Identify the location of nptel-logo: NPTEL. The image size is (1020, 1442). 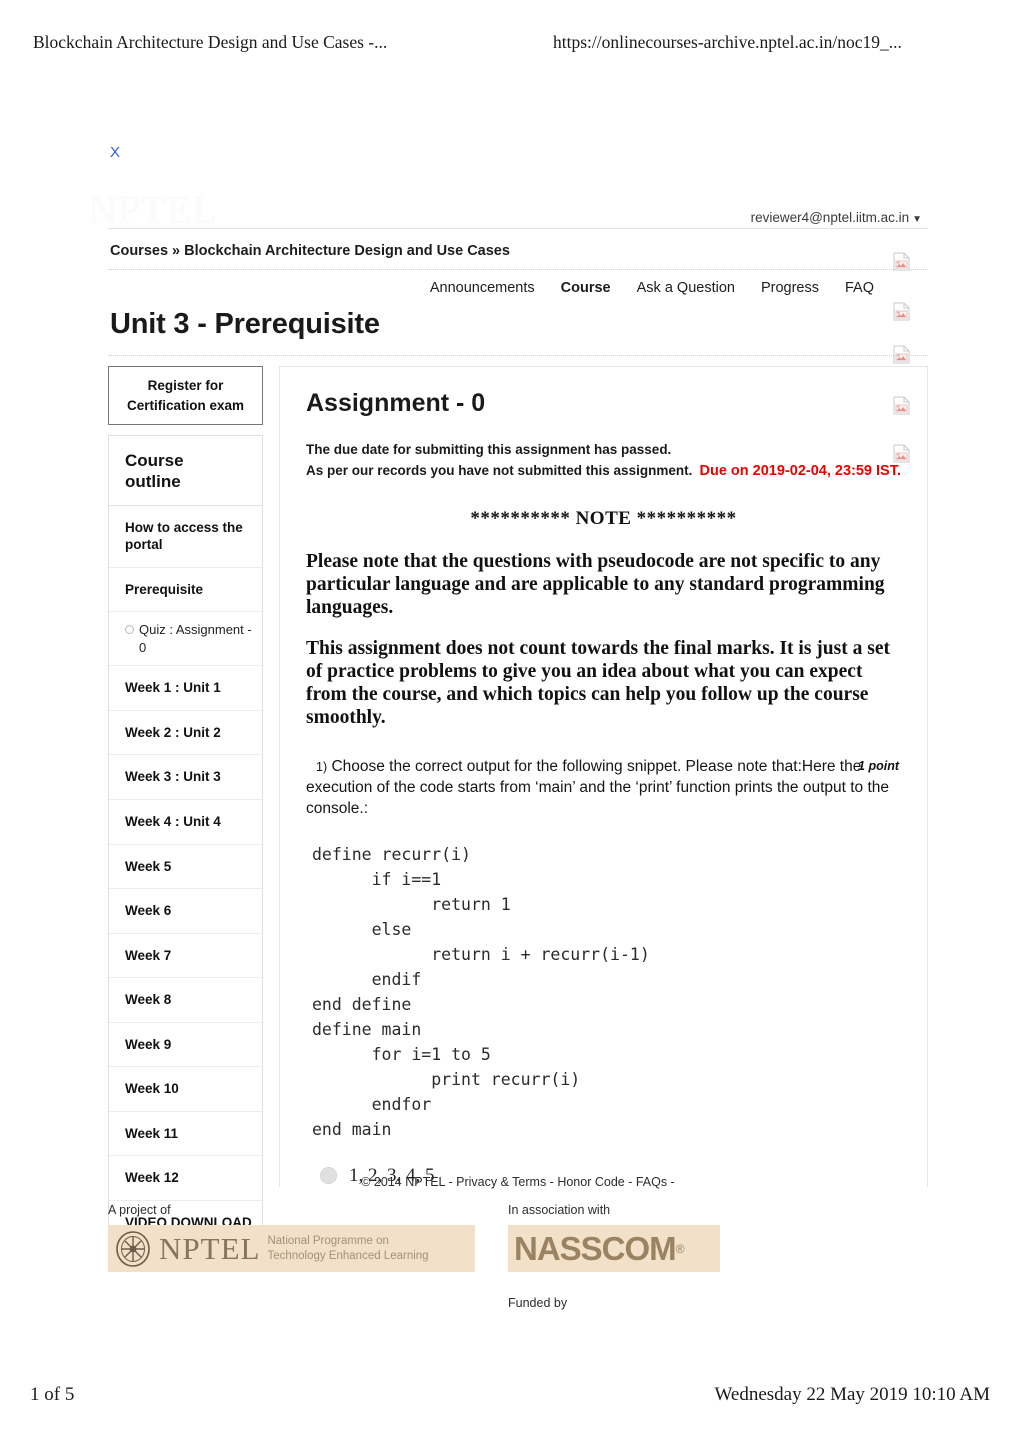
(153, 209).